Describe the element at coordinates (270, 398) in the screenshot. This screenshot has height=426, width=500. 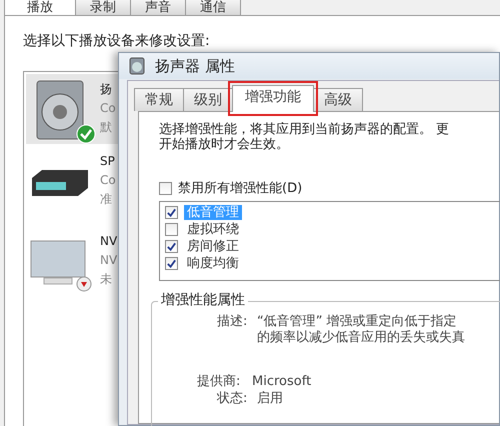
I see `status-value: 启用` at that location.